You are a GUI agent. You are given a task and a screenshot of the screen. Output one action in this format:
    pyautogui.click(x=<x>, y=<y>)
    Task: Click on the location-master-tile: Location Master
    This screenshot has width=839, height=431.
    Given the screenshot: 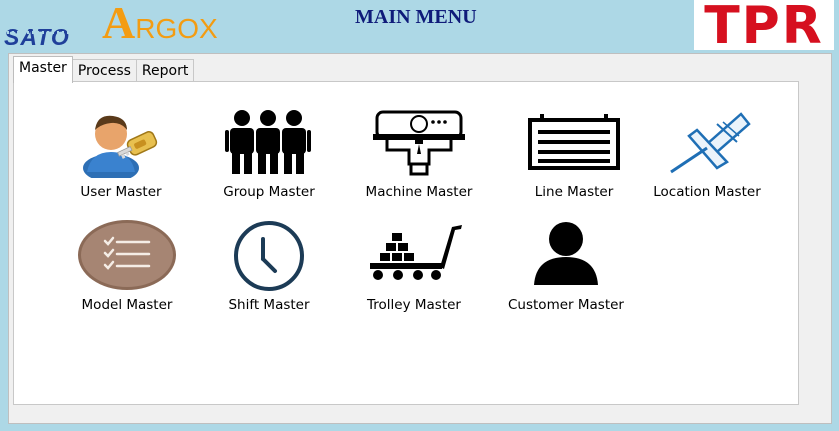 What is the action you would take?
    pyautogui.click(x=707, y=156)
    